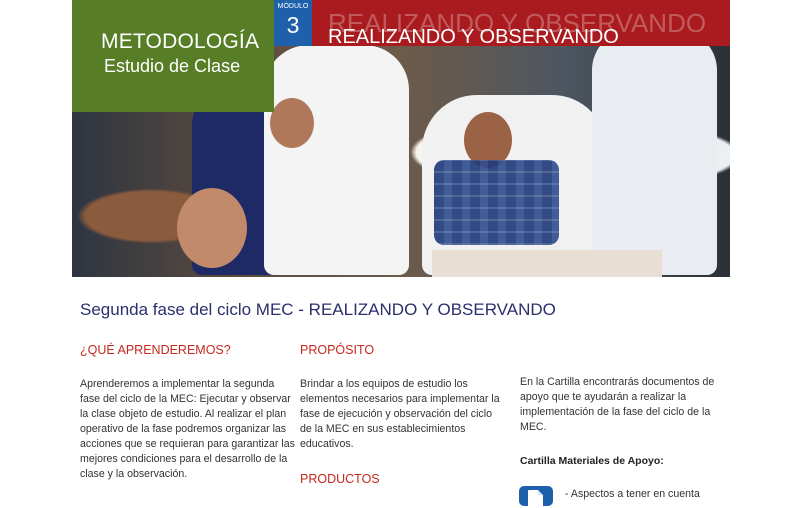 This screenshot has height=508, width=800. I want to click on document-download-button, so click(536, 497).